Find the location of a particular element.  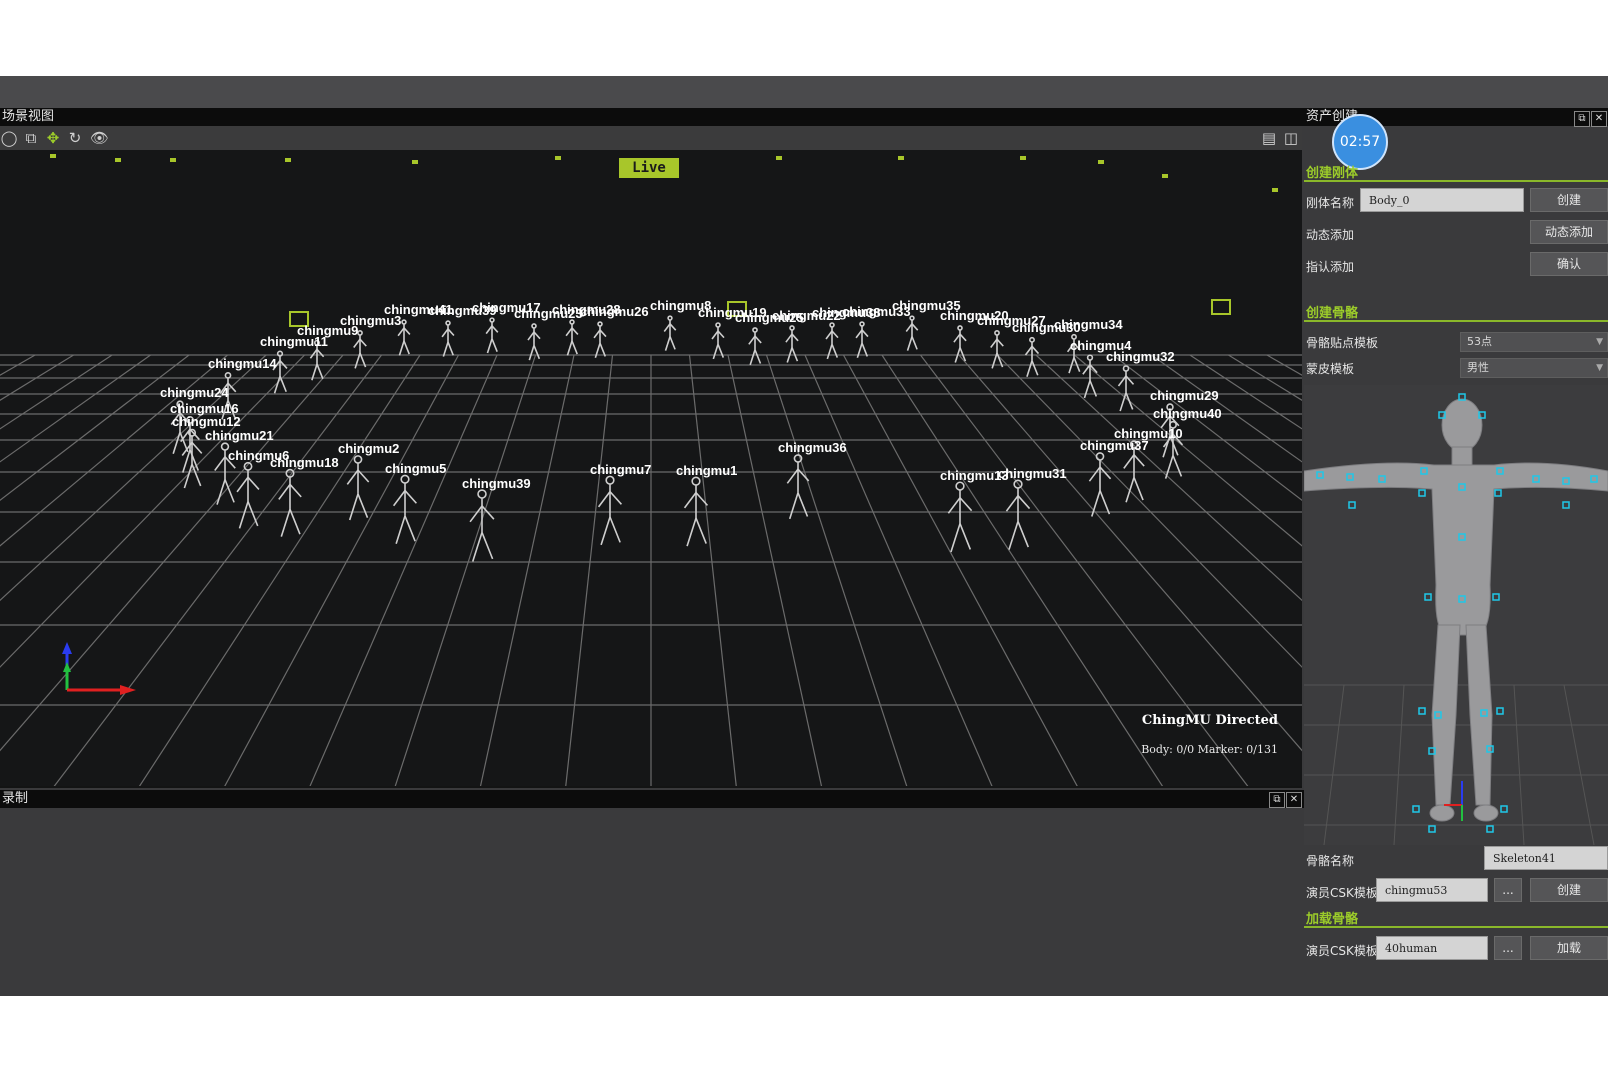

eye-icon: 👁 is located at coordinates (99, 138).